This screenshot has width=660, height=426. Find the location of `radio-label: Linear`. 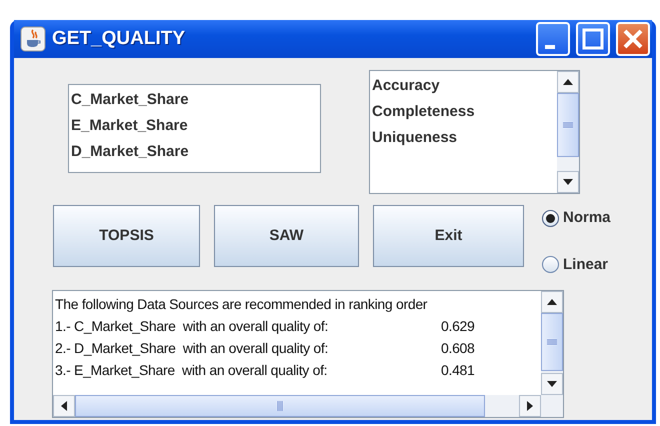

radio-label: Linear is located at coordinates (585, 265).